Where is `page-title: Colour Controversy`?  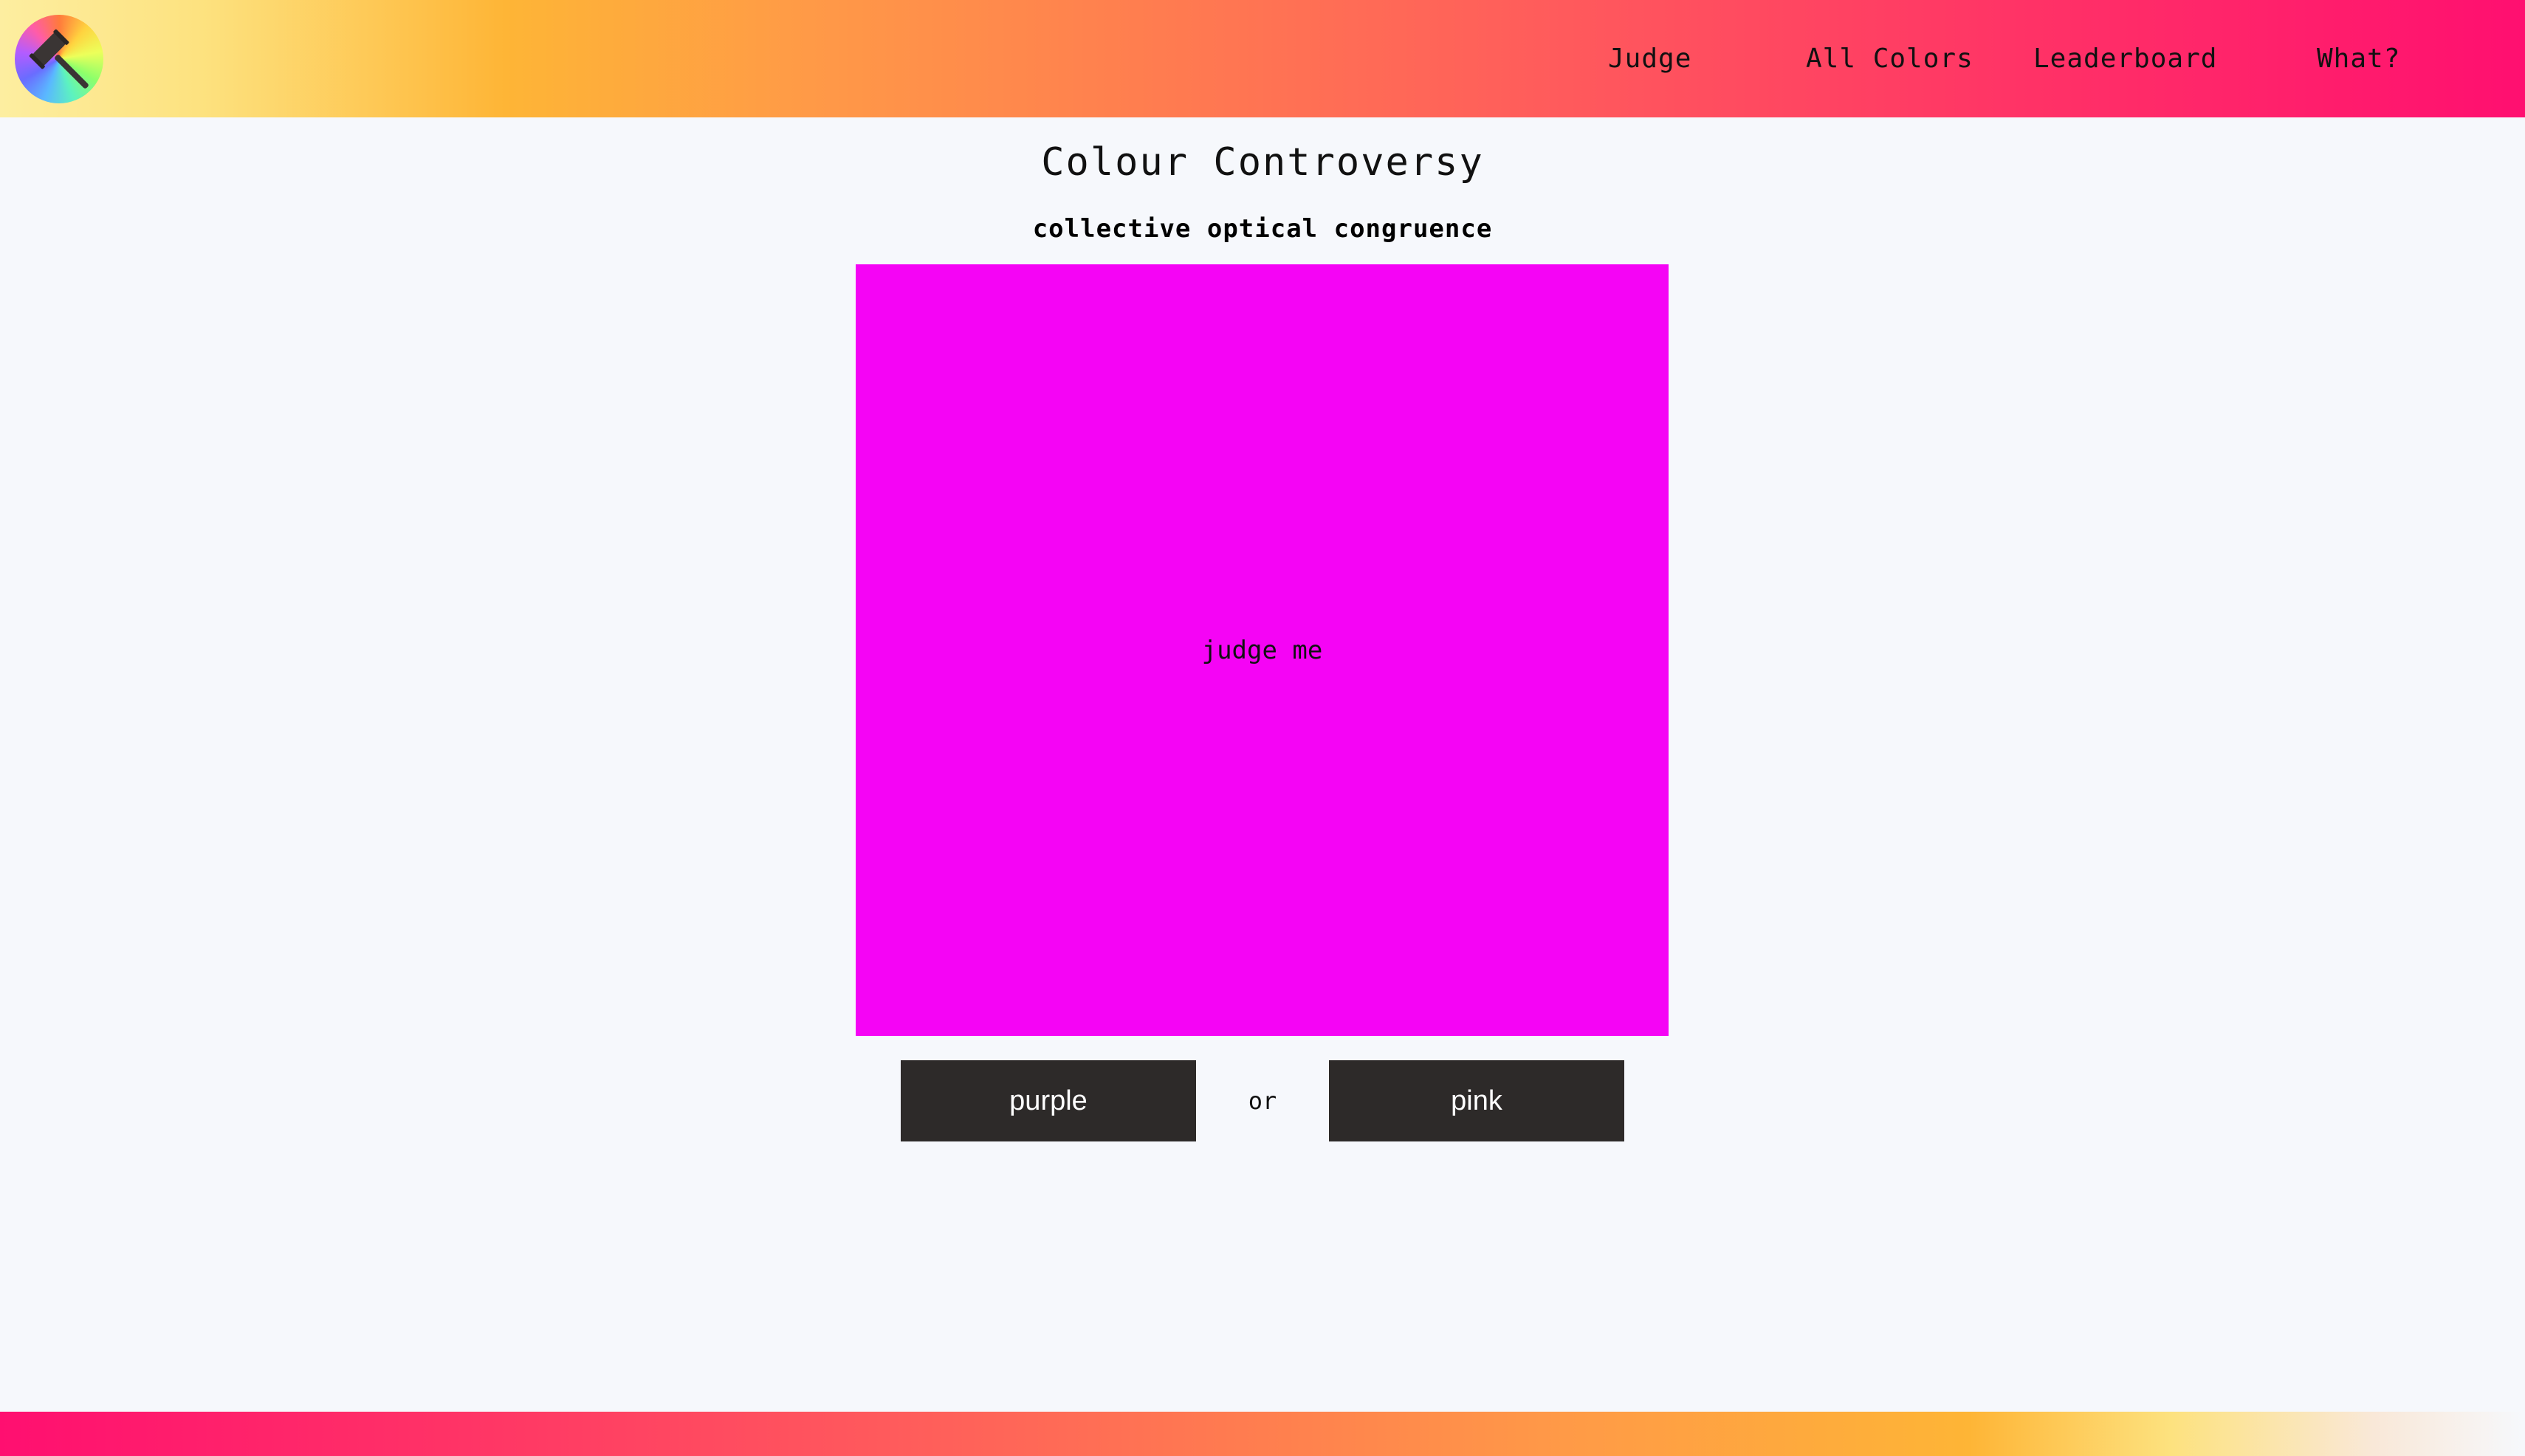 page-title: Colour Controversy is located at coordinates (1263, 163).